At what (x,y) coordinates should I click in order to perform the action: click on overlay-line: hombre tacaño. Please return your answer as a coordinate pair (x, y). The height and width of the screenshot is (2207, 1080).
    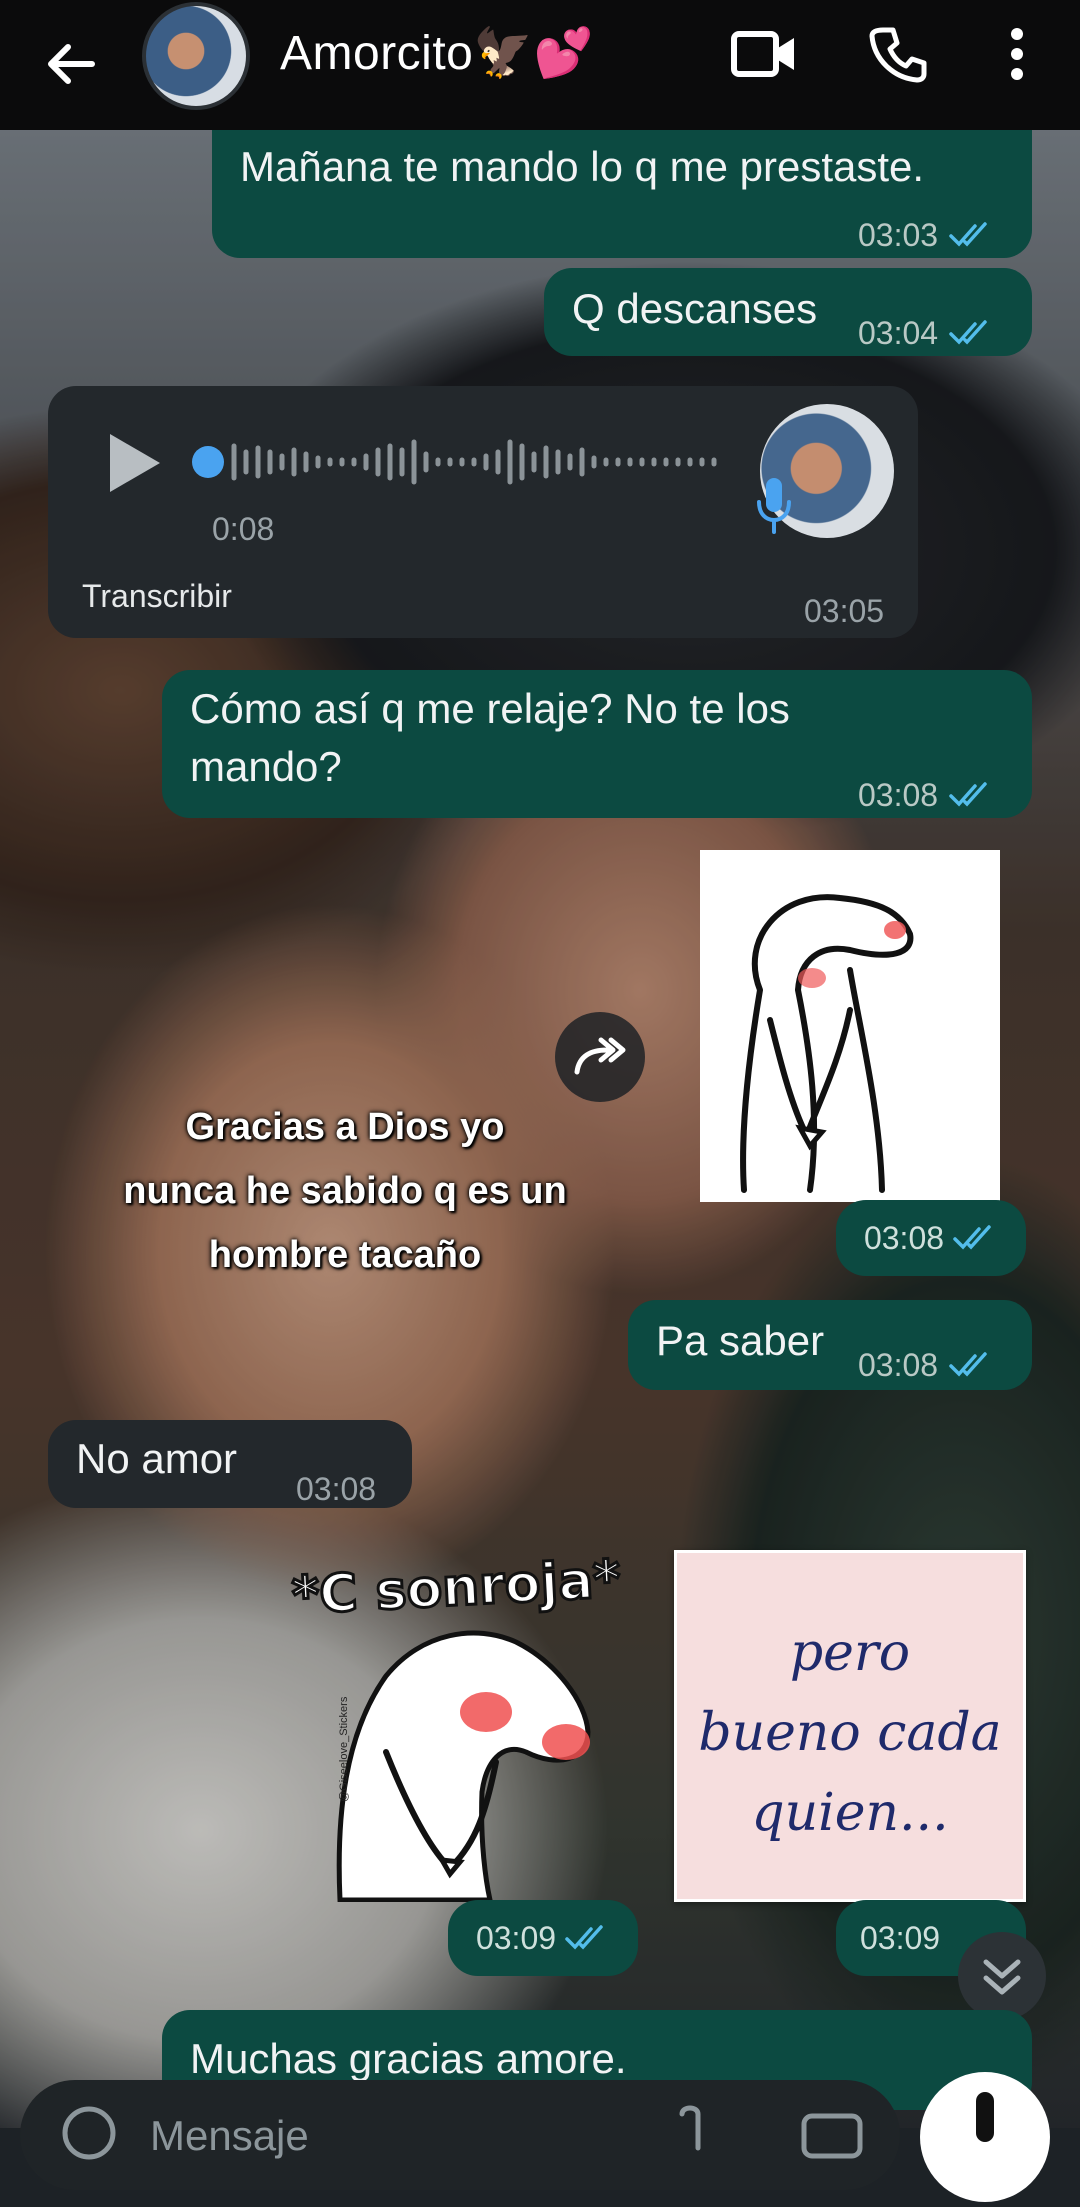
    Looking at the image, I should click on (345, 1255).